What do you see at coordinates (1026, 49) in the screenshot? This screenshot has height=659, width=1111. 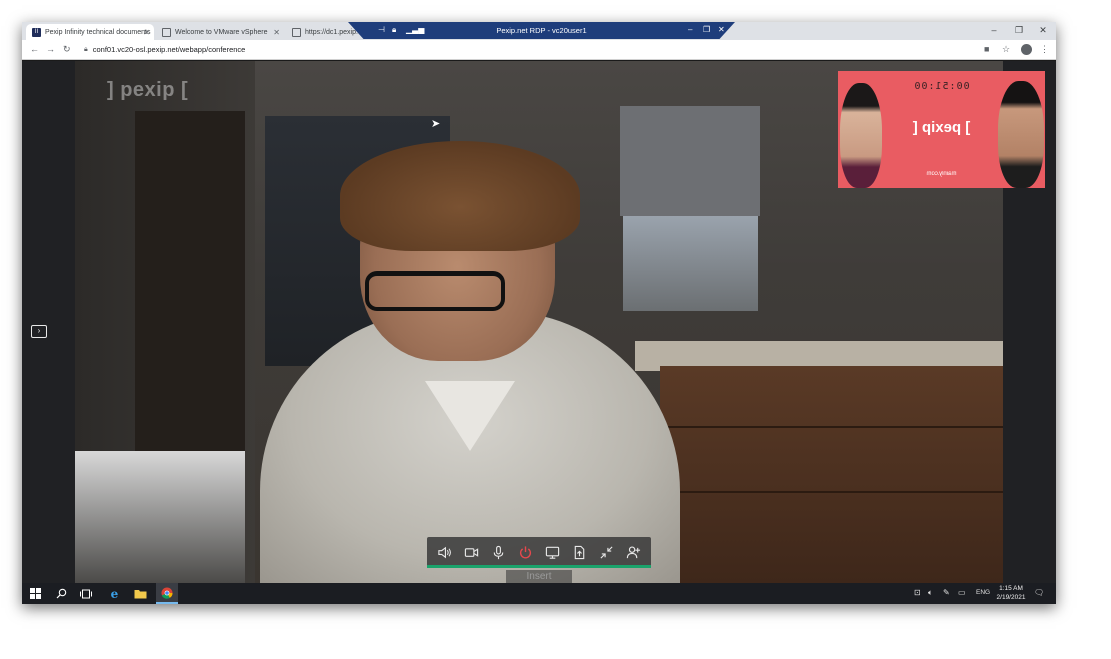 I see `profile-avatar` at bounding box center [1026, 49].